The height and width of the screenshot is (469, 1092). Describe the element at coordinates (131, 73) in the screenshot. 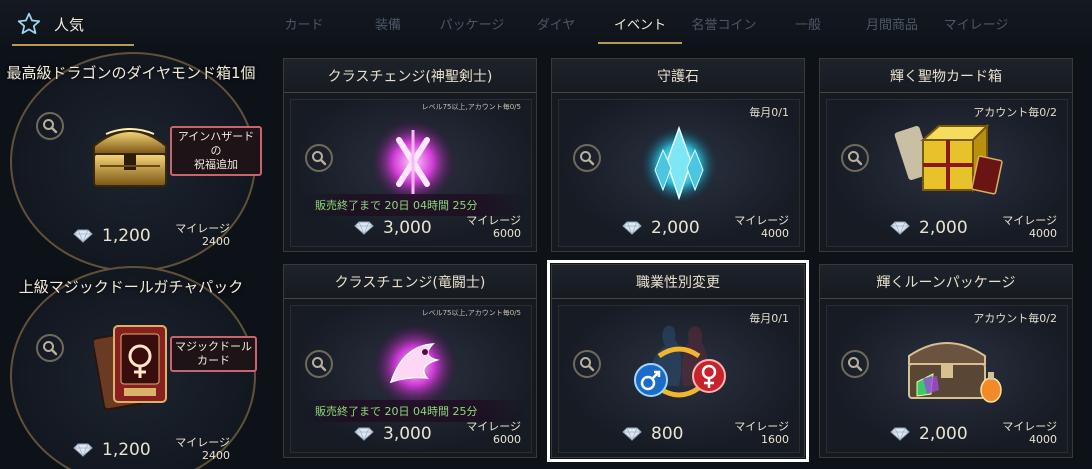

I see `popular-item-title: 最高級ドラゴンのダイヤモンド箱1個` at that location.